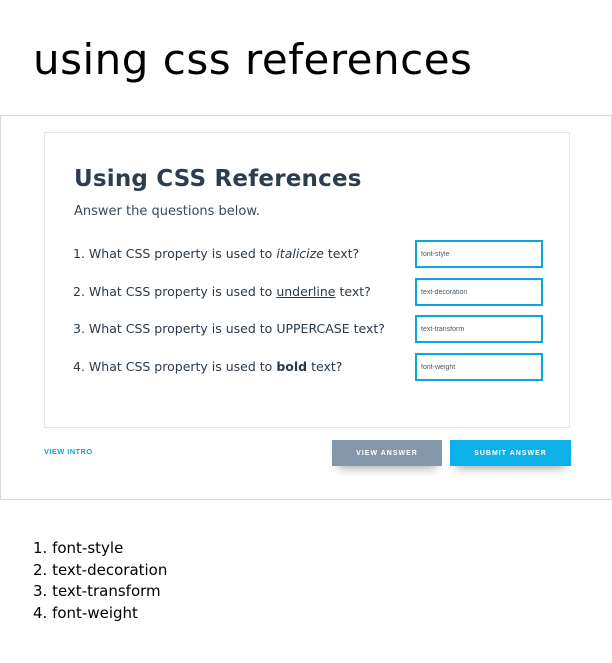 This screenshot has height=663, width=612. What do you see at coordinates (68, 451) in the screenshot?
I see `view-intro-link: VIEW INTRO` at bounding box center [68, 451].